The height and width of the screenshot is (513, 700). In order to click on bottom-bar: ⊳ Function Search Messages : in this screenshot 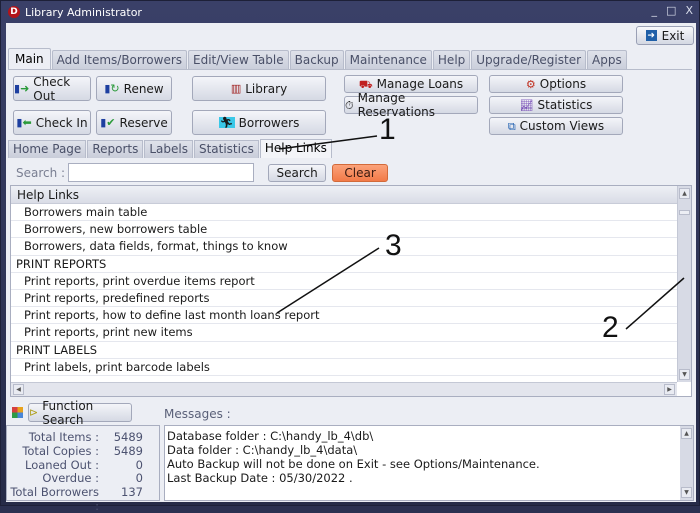, I will do `click(351, 413)`.